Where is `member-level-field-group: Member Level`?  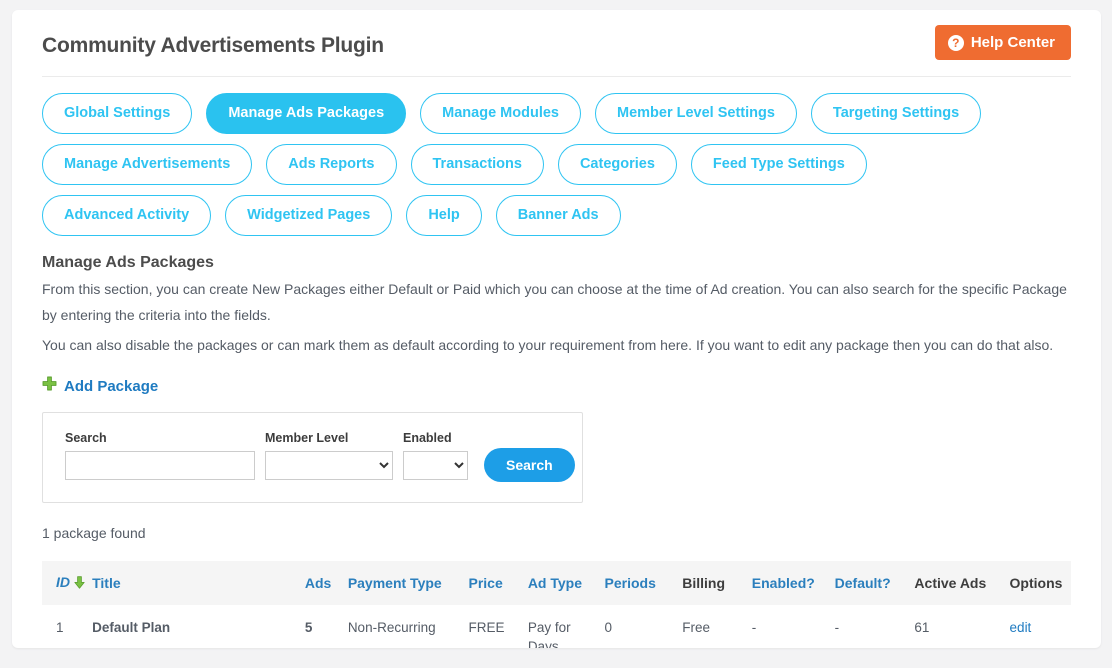 member-level-field-group: Member Level is located at coordinates (329, 455).